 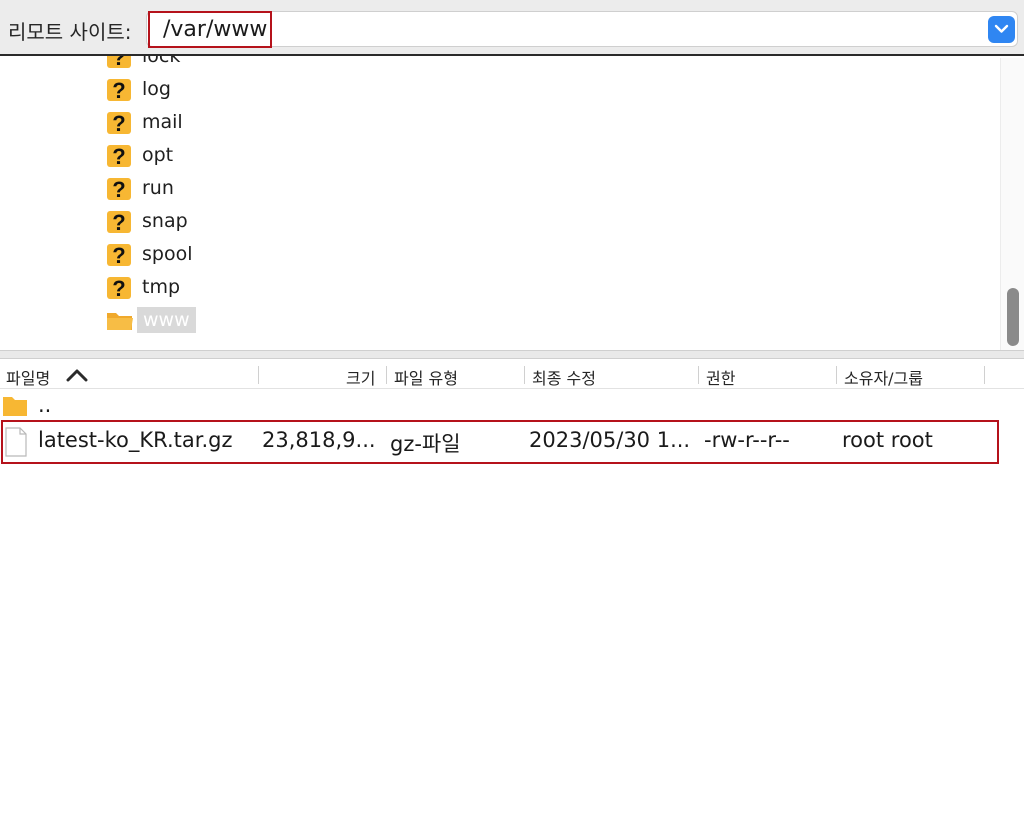 I want to click on tree-item-opt: ? opt, so click(x=306, y=159).